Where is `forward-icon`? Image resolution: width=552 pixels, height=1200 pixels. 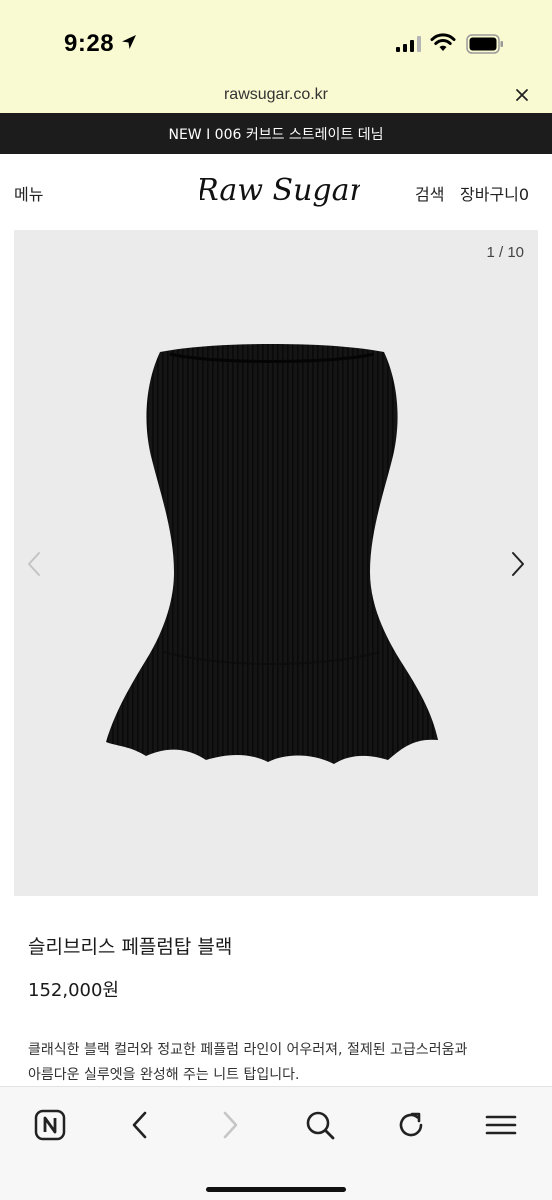
forward-icon is located at coordinates (230, 1125).